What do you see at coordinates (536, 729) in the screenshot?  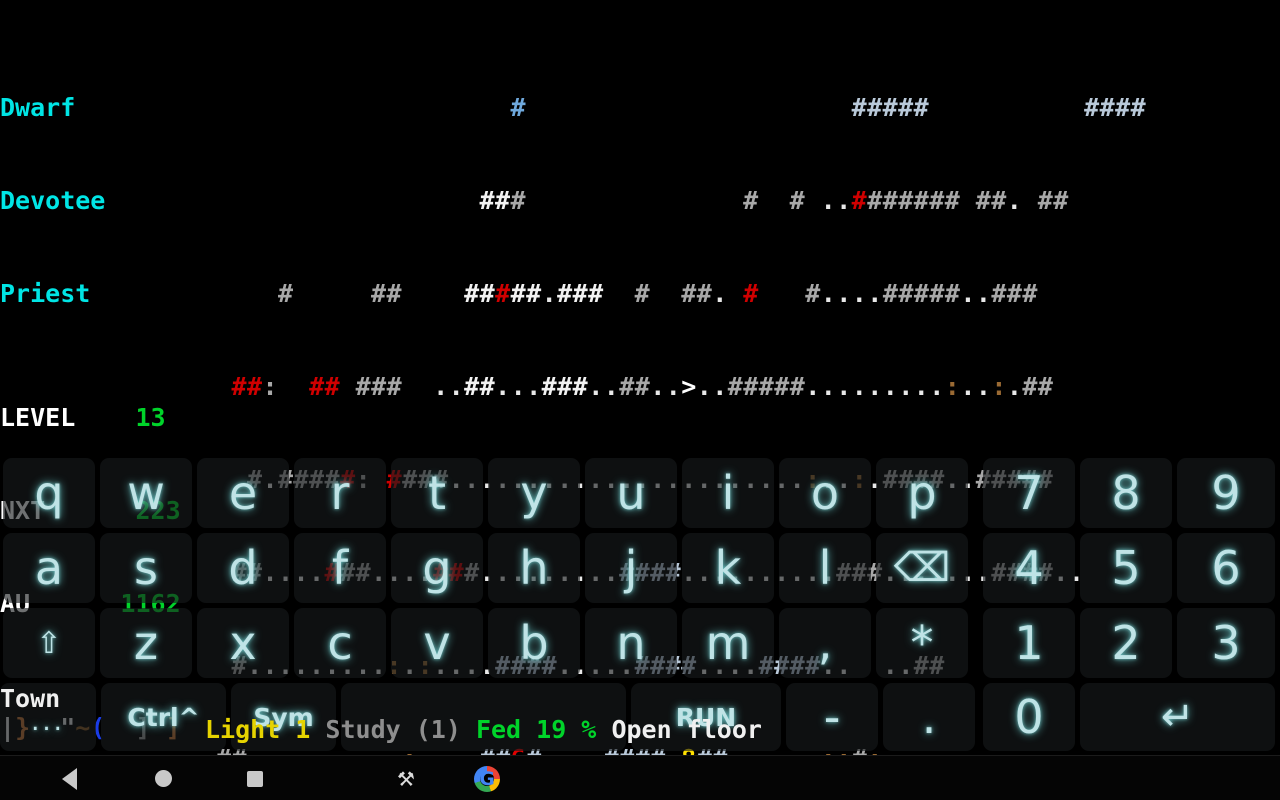 I see `status-food: Fed 19 %` at bounding box center [536, 729].